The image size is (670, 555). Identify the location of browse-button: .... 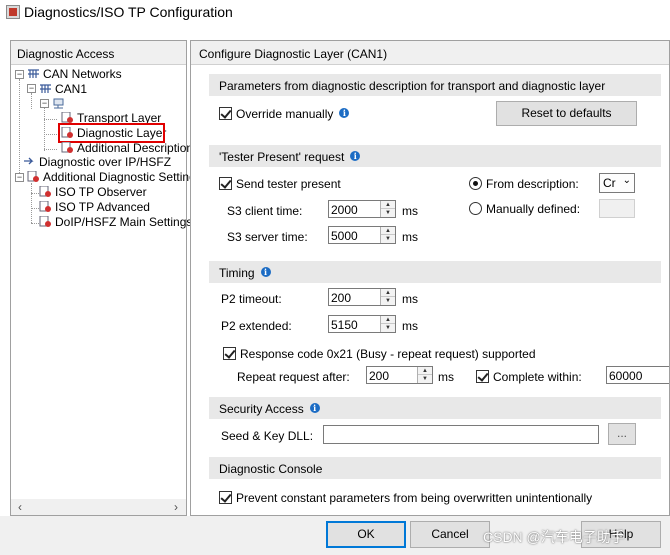
(622, 434).